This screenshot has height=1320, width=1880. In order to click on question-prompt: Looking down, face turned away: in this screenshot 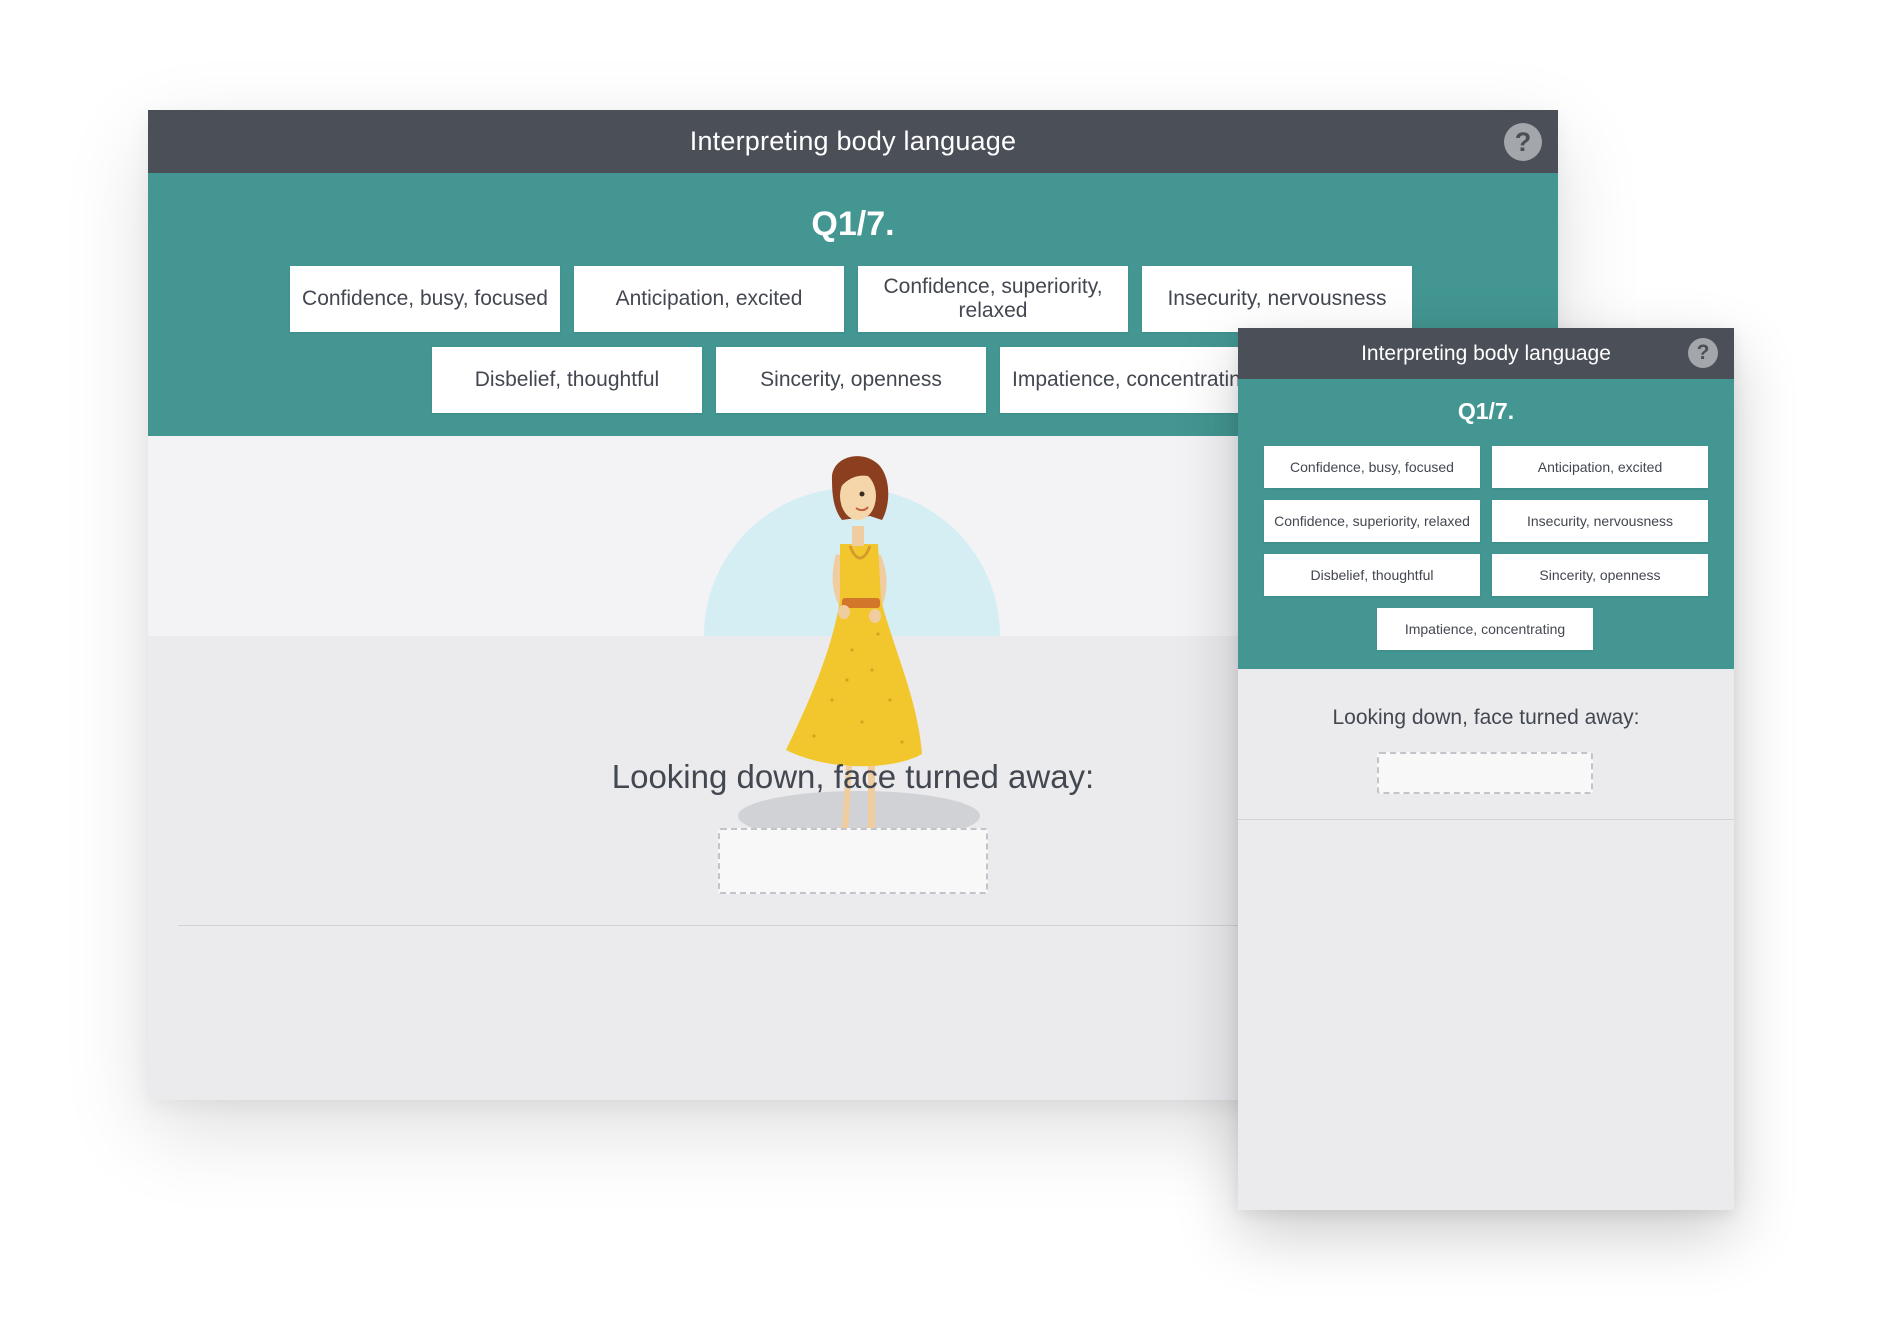, I will do `click(1486, 717)`.